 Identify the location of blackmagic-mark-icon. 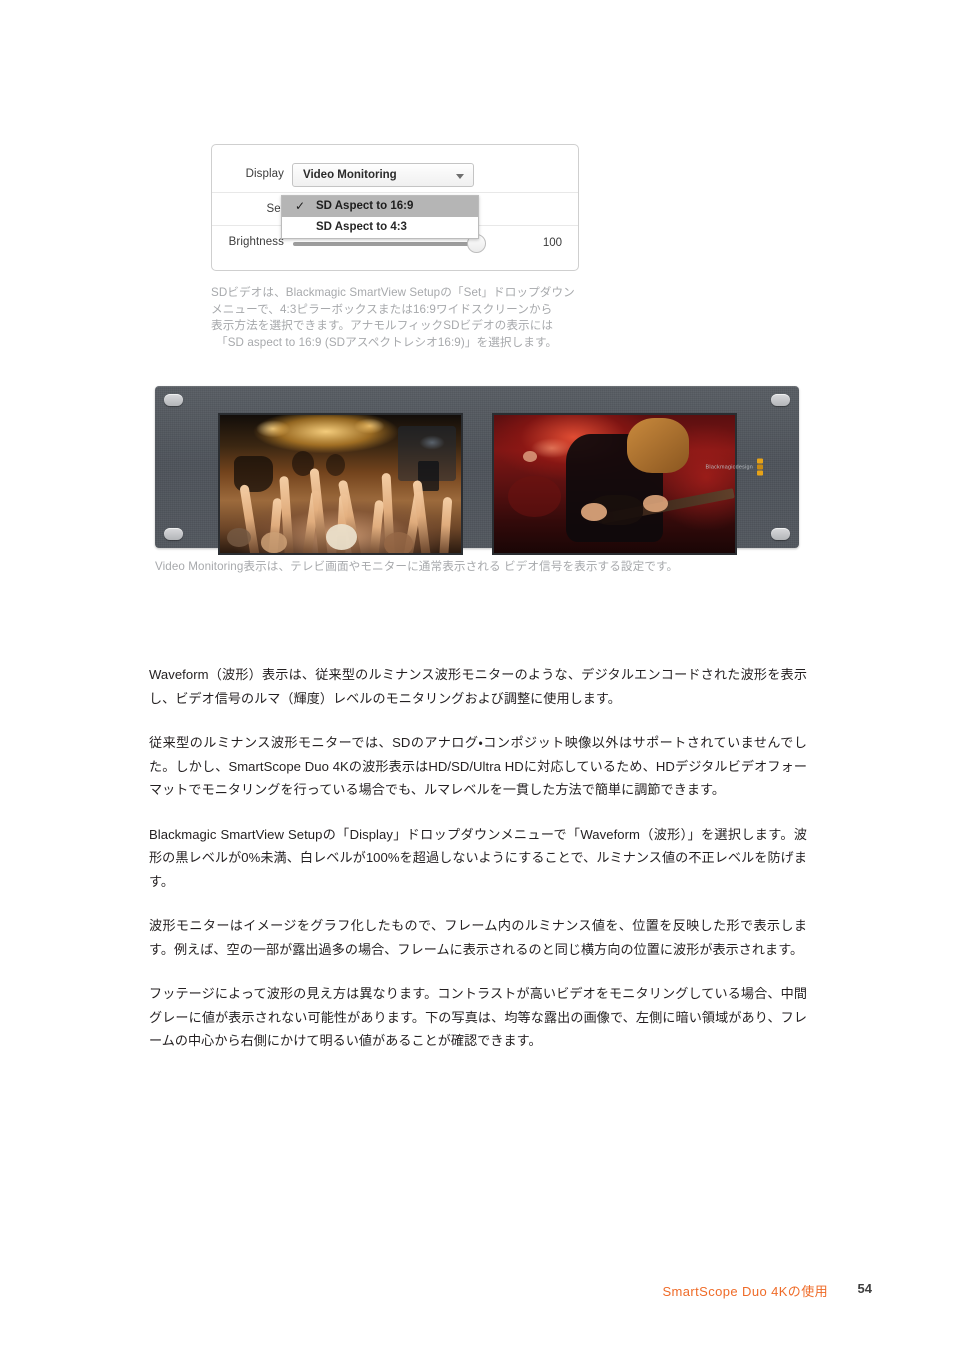
(760, 467).